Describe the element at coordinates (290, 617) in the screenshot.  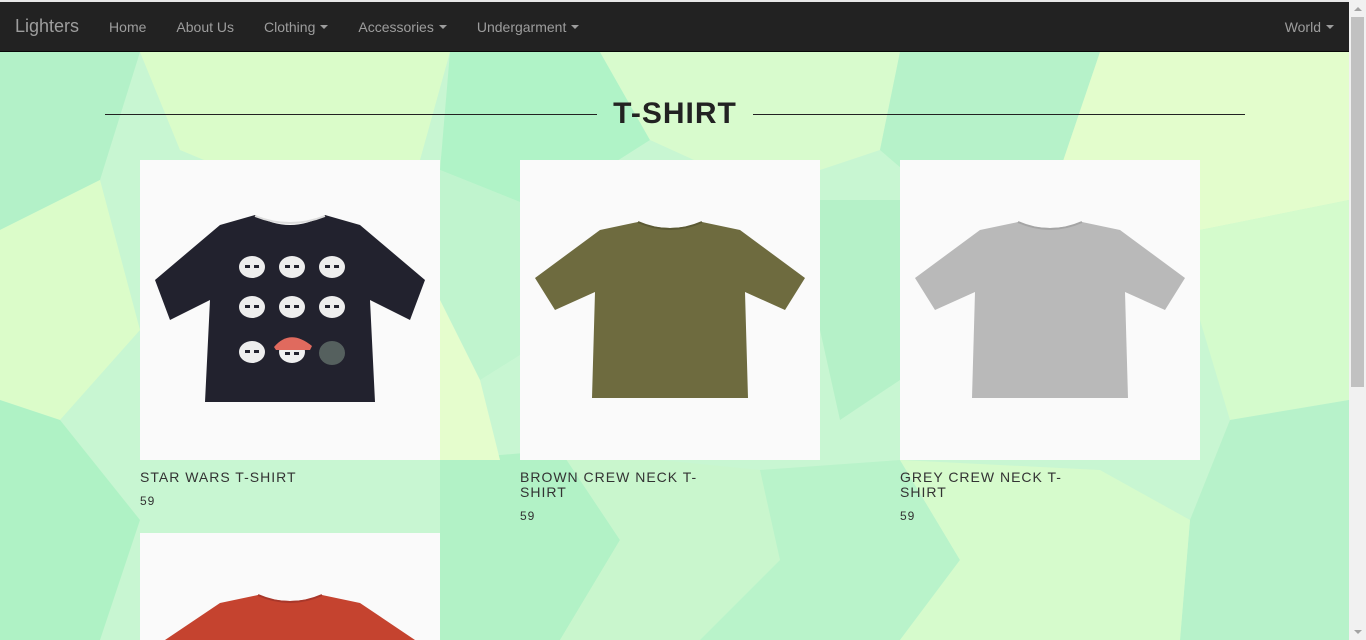
I see `red-tshirt-image` at that location.